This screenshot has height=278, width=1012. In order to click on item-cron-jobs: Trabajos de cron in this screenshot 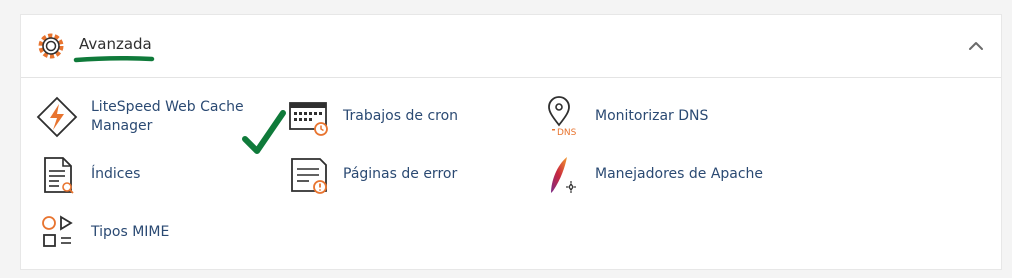, I will do `click(377, 117)`.